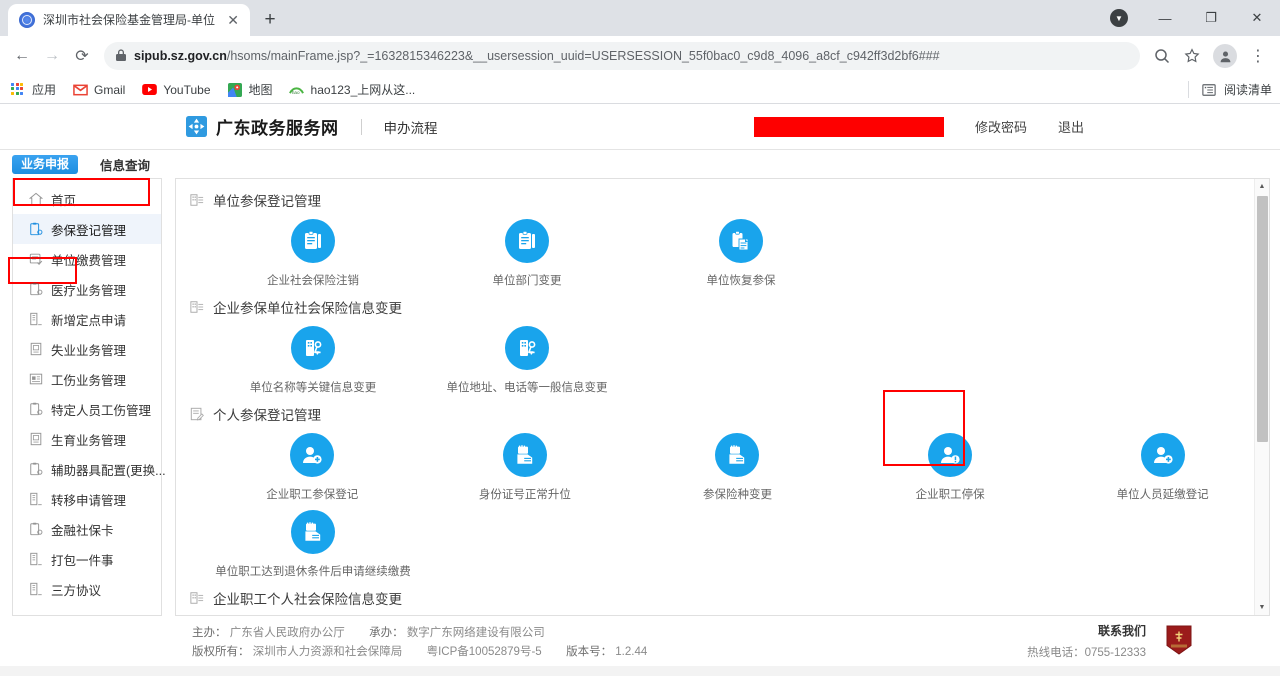  What do you see at coordinates (197, 414) in the screenshot?
I see `document-edit-icon` at bounding box center [197, 414].